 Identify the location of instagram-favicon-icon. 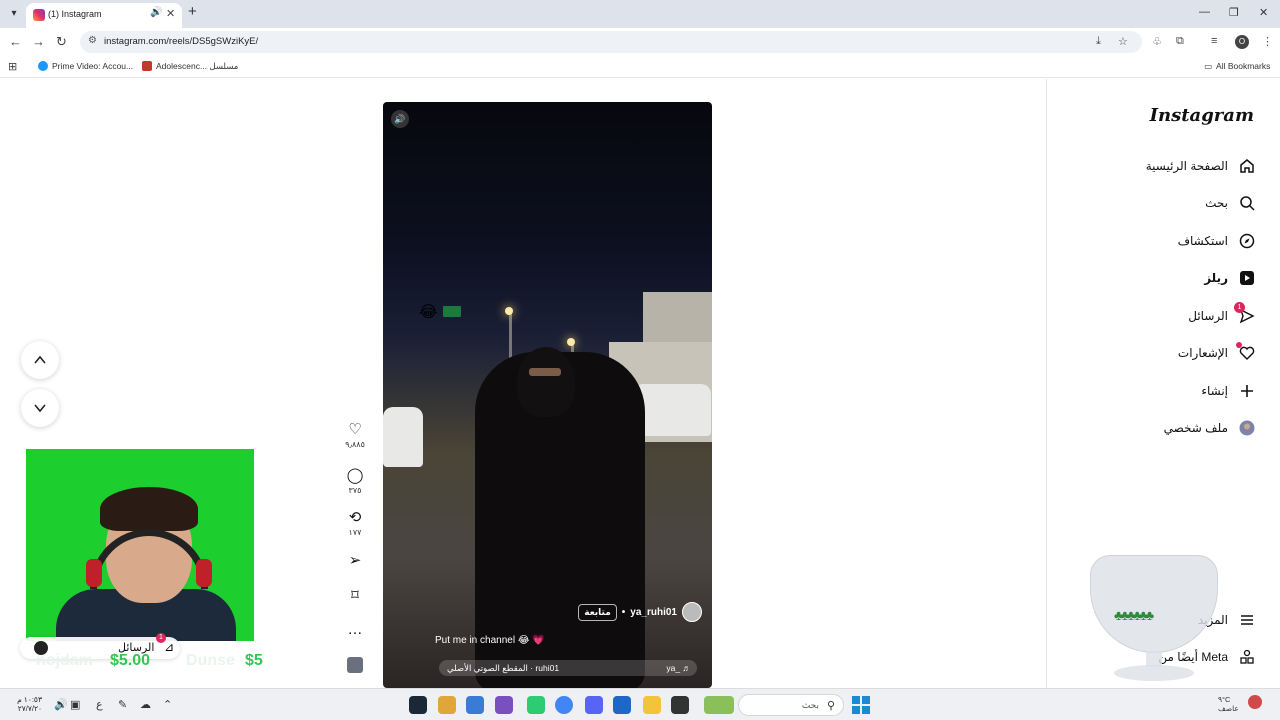
(39, 15).